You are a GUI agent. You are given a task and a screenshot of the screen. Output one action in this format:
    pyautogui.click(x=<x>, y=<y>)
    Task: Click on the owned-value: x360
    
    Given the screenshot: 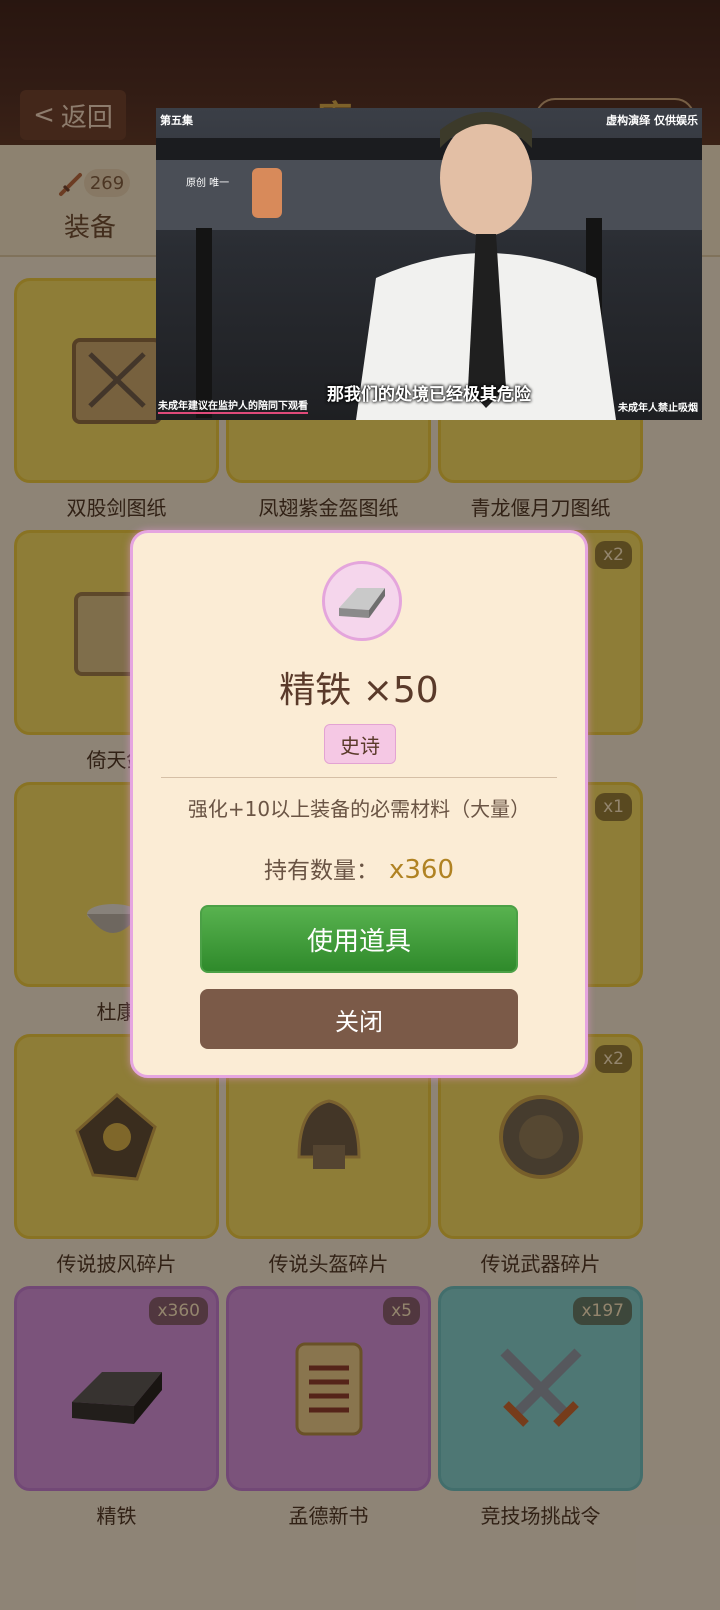 What is the action you would take?
    pyautogui.click(x=421, y=870)
    